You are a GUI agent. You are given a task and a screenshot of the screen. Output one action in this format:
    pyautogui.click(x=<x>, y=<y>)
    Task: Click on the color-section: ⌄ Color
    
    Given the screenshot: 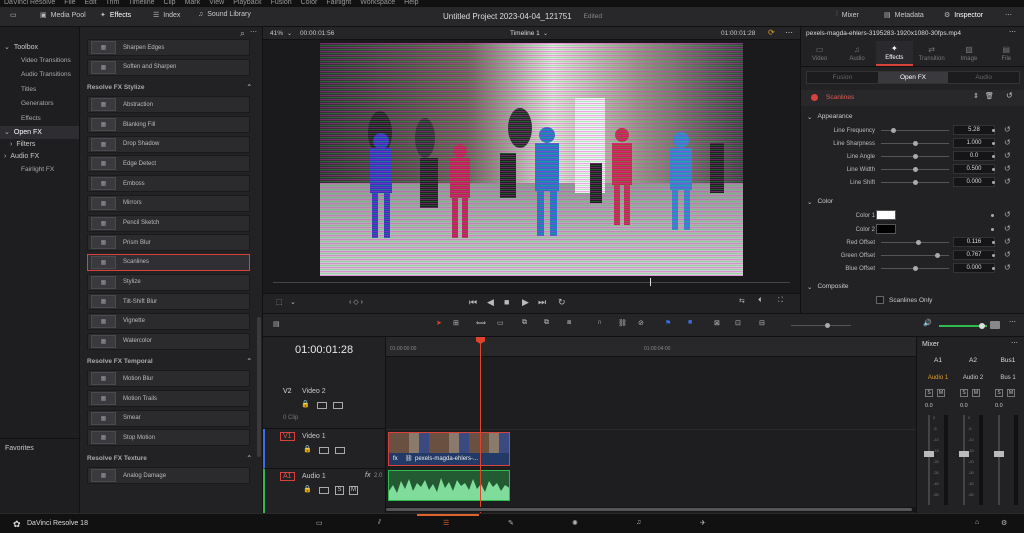 What is the action you would take?
    pyautogui.click(x=820, y=201)
    